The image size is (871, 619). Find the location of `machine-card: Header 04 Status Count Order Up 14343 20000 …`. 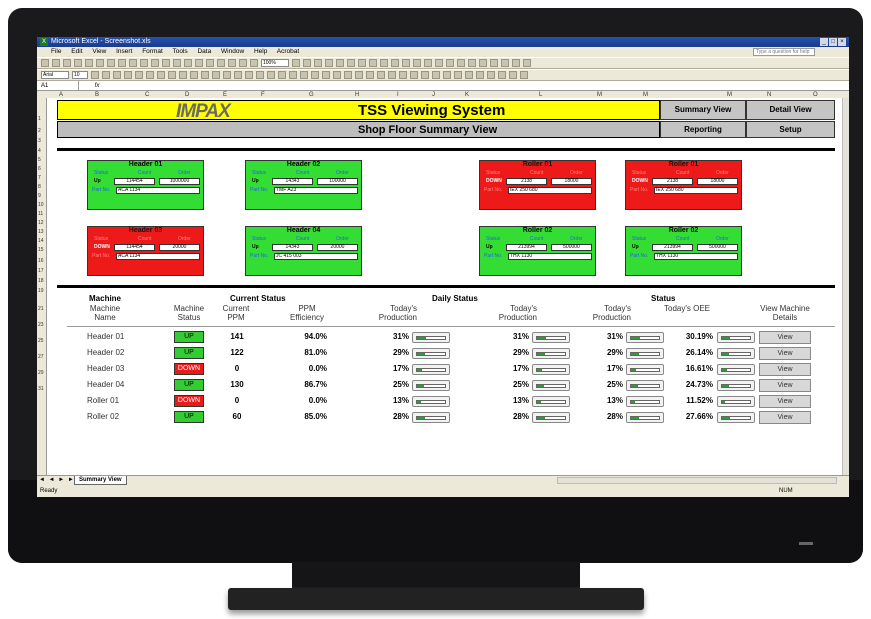

machine-card: Header 04 Status Count Order Up 14343 20000 … is located at coordinates (303, 251).